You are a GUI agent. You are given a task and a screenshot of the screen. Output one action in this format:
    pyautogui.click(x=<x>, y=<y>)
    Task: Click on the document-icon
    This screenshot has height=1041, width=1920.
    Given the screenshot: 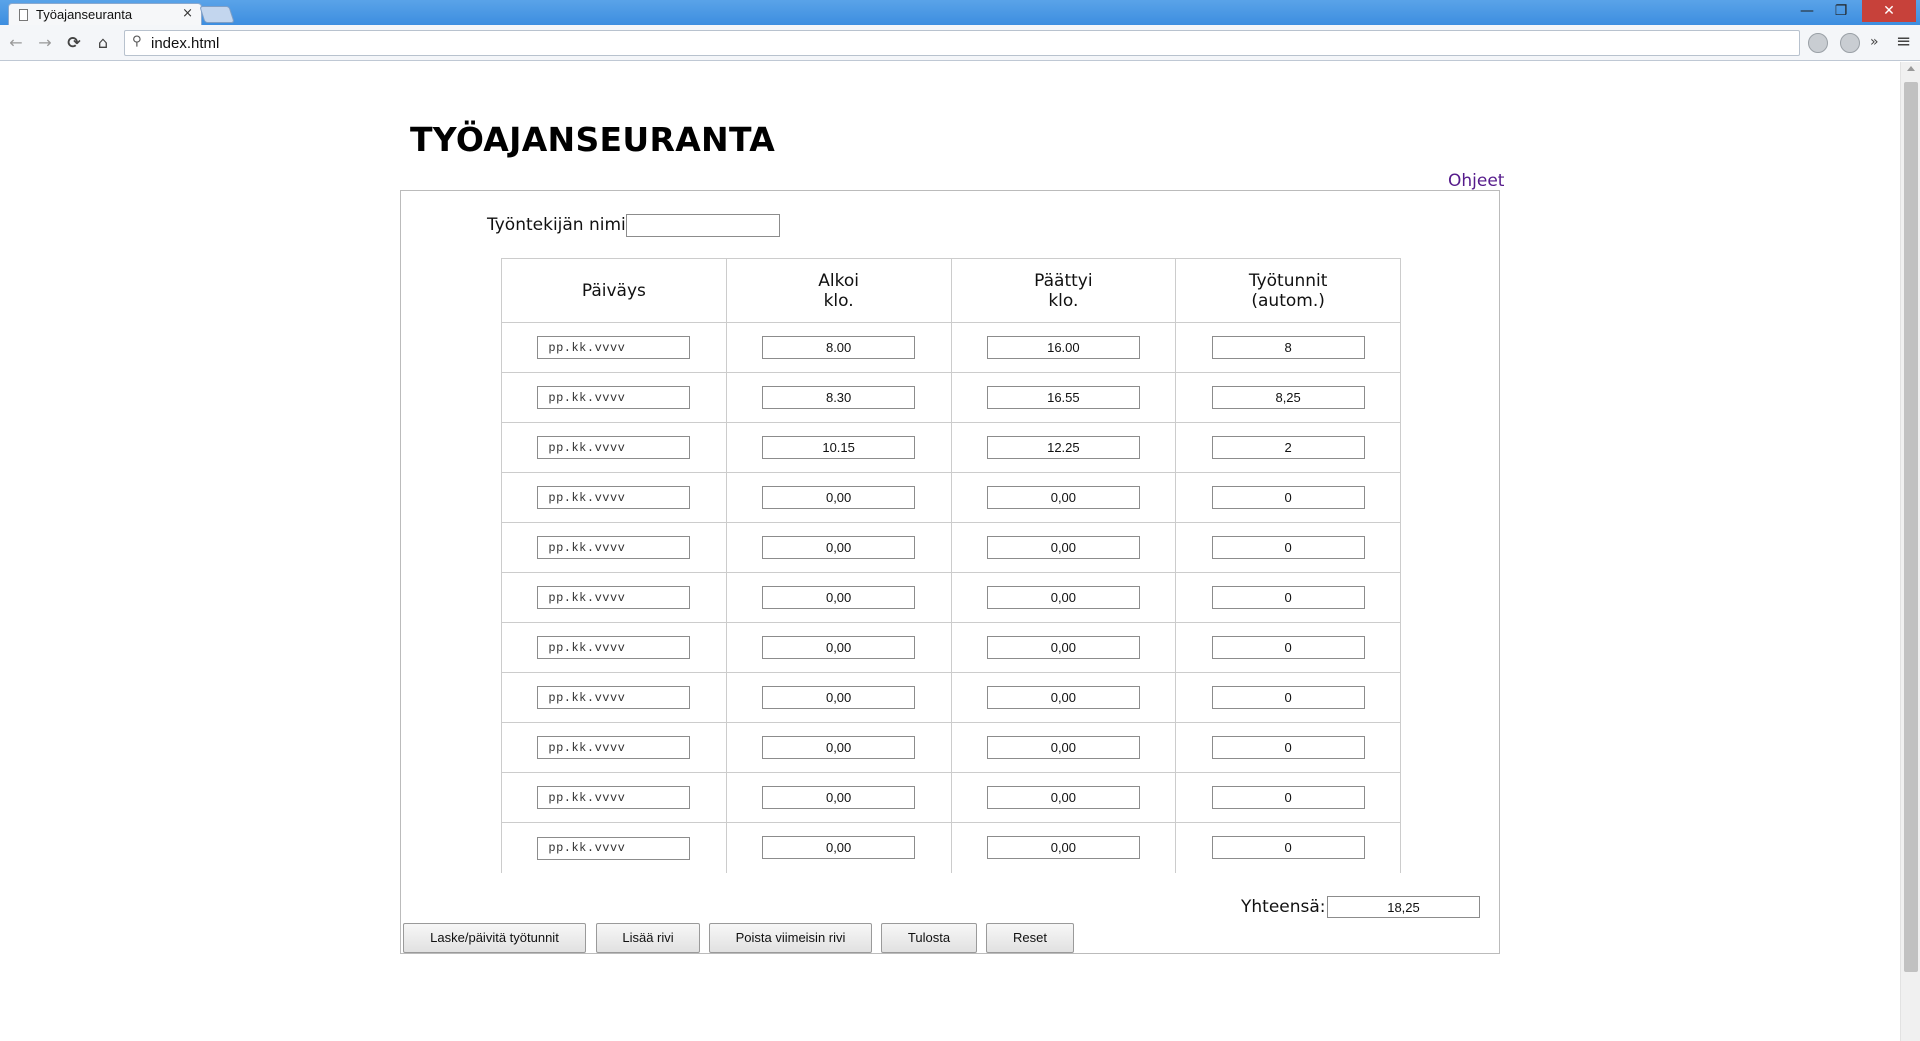 What is the action you would take?
    pyautogui.click(x=23, y=15)
    